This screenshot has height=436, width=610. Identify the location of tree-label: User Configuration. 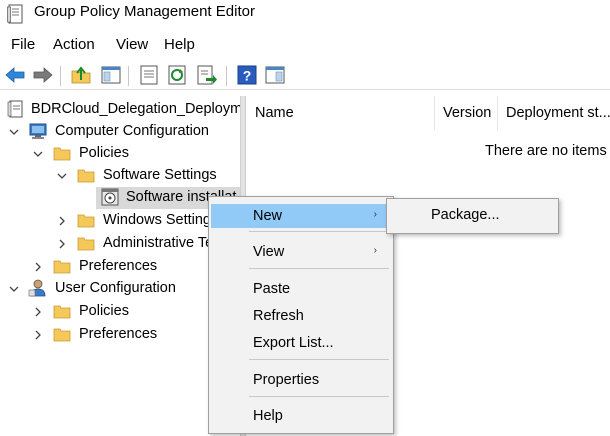
(115, 288).